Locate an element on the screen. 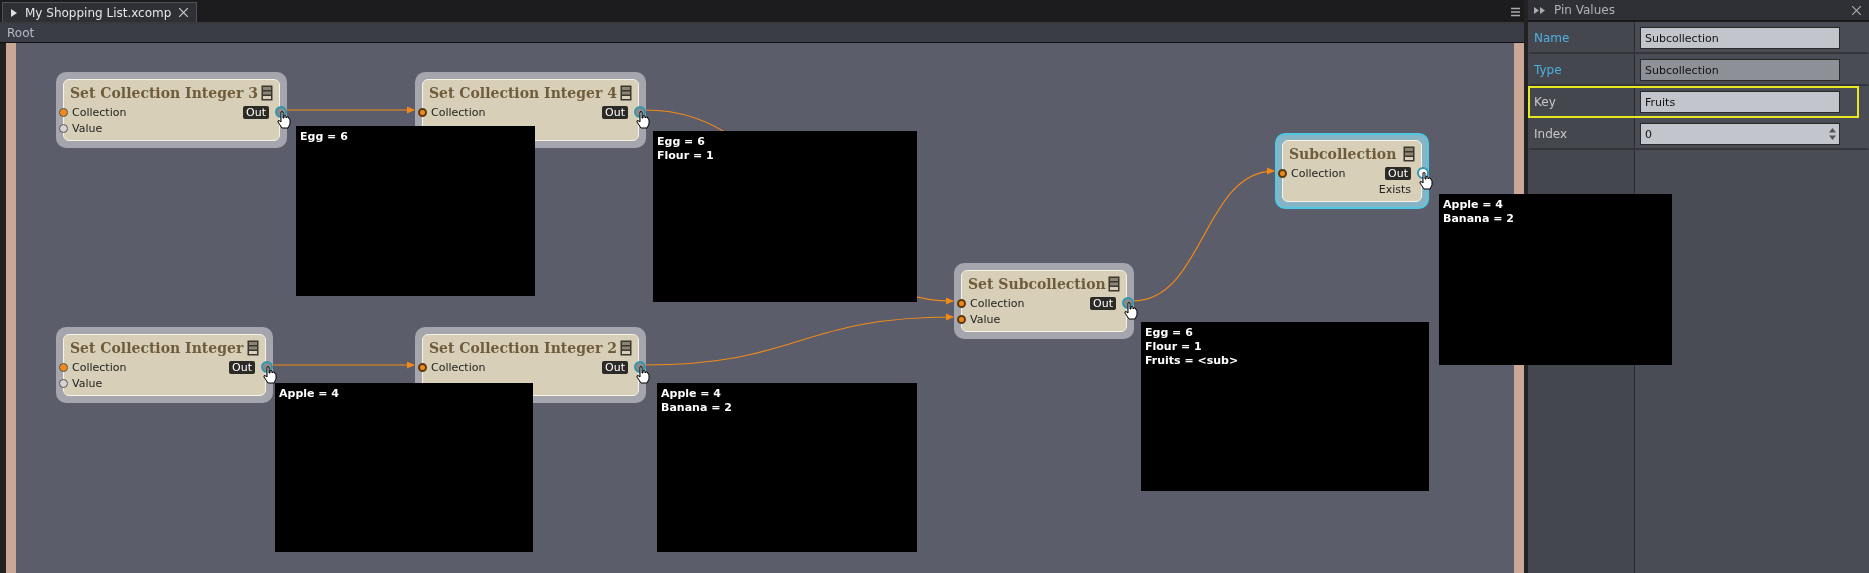 The image size is (1869, 573). document-tab: My Shopping List.xcomp is located at coordinates (100, 12).